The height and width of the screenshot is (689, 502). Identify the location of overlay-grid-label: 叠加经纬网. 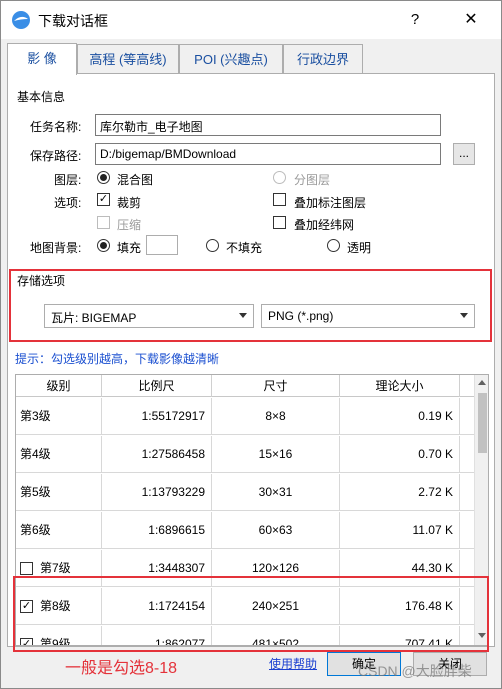
(324, 225).